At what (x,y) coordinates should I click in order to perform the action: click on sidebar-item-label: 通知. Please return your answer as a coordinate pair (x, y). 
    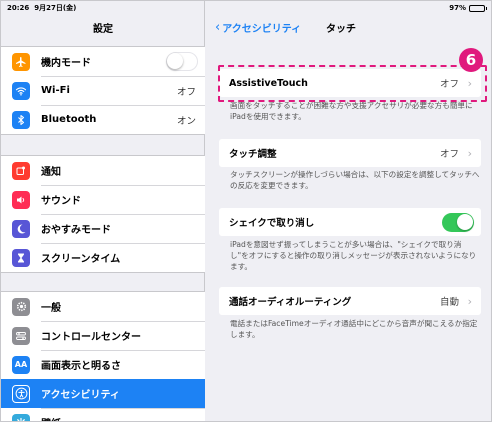
    Looking at the image, I should click on (51, 172).